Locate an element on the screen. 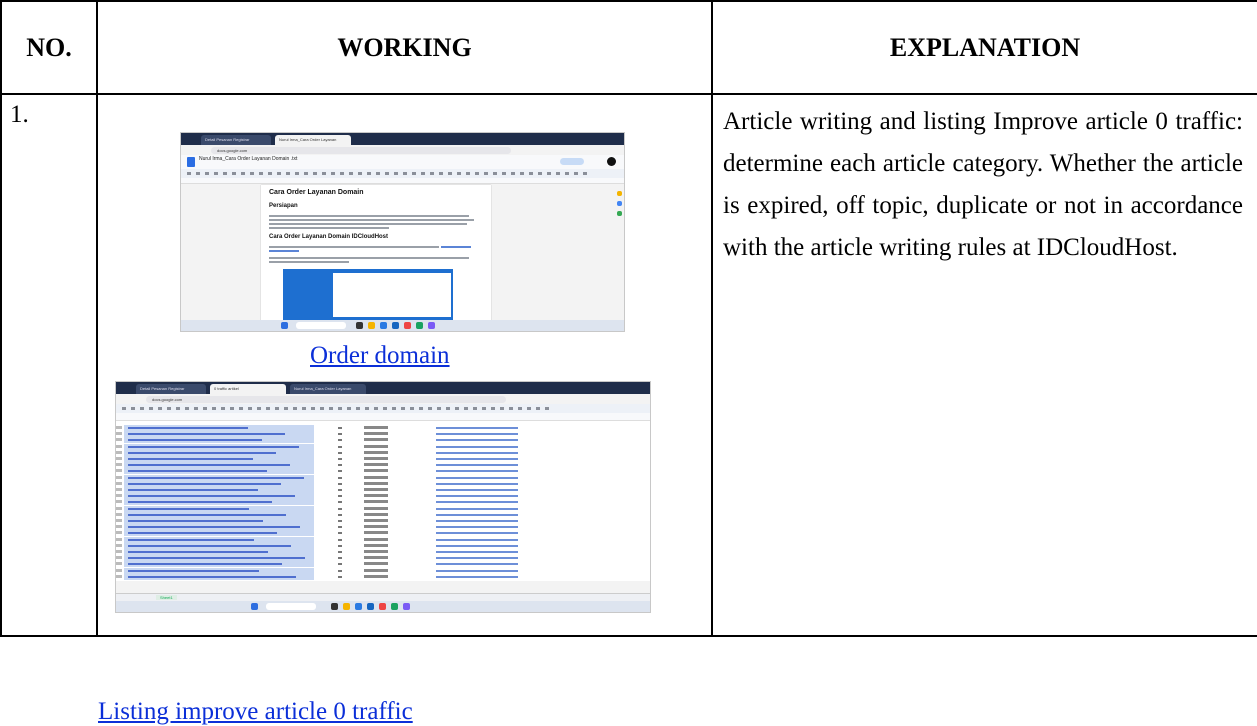  ruler is located at coordinates (402, 181).